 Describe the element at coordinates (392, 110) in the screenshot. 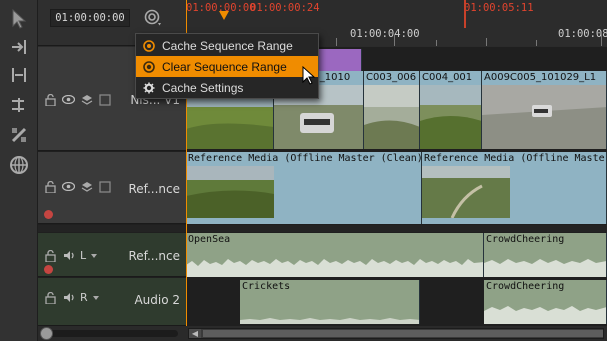

I see `clip-v1-c: C003_006` at that location.